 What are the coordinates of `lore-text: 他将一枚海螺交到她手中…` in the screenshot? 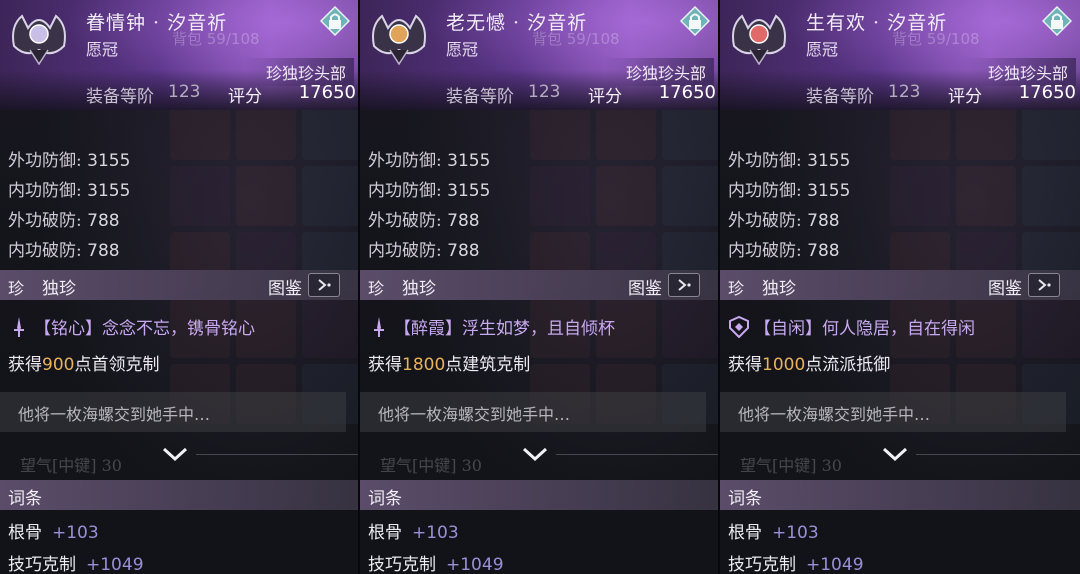 It's located at (114, 414).